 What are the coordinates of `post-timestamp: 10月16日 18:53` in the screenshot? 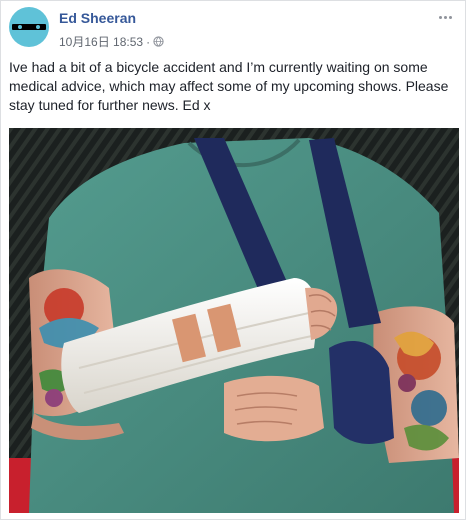 It's located at (101, 41).